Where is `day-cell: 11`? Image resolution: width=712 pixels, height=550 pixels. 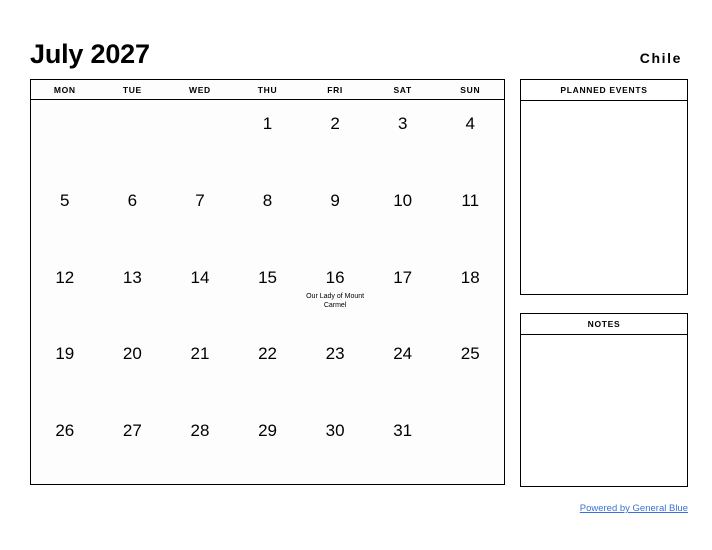 day-cell: 11 is located at coordinates (470, 215).